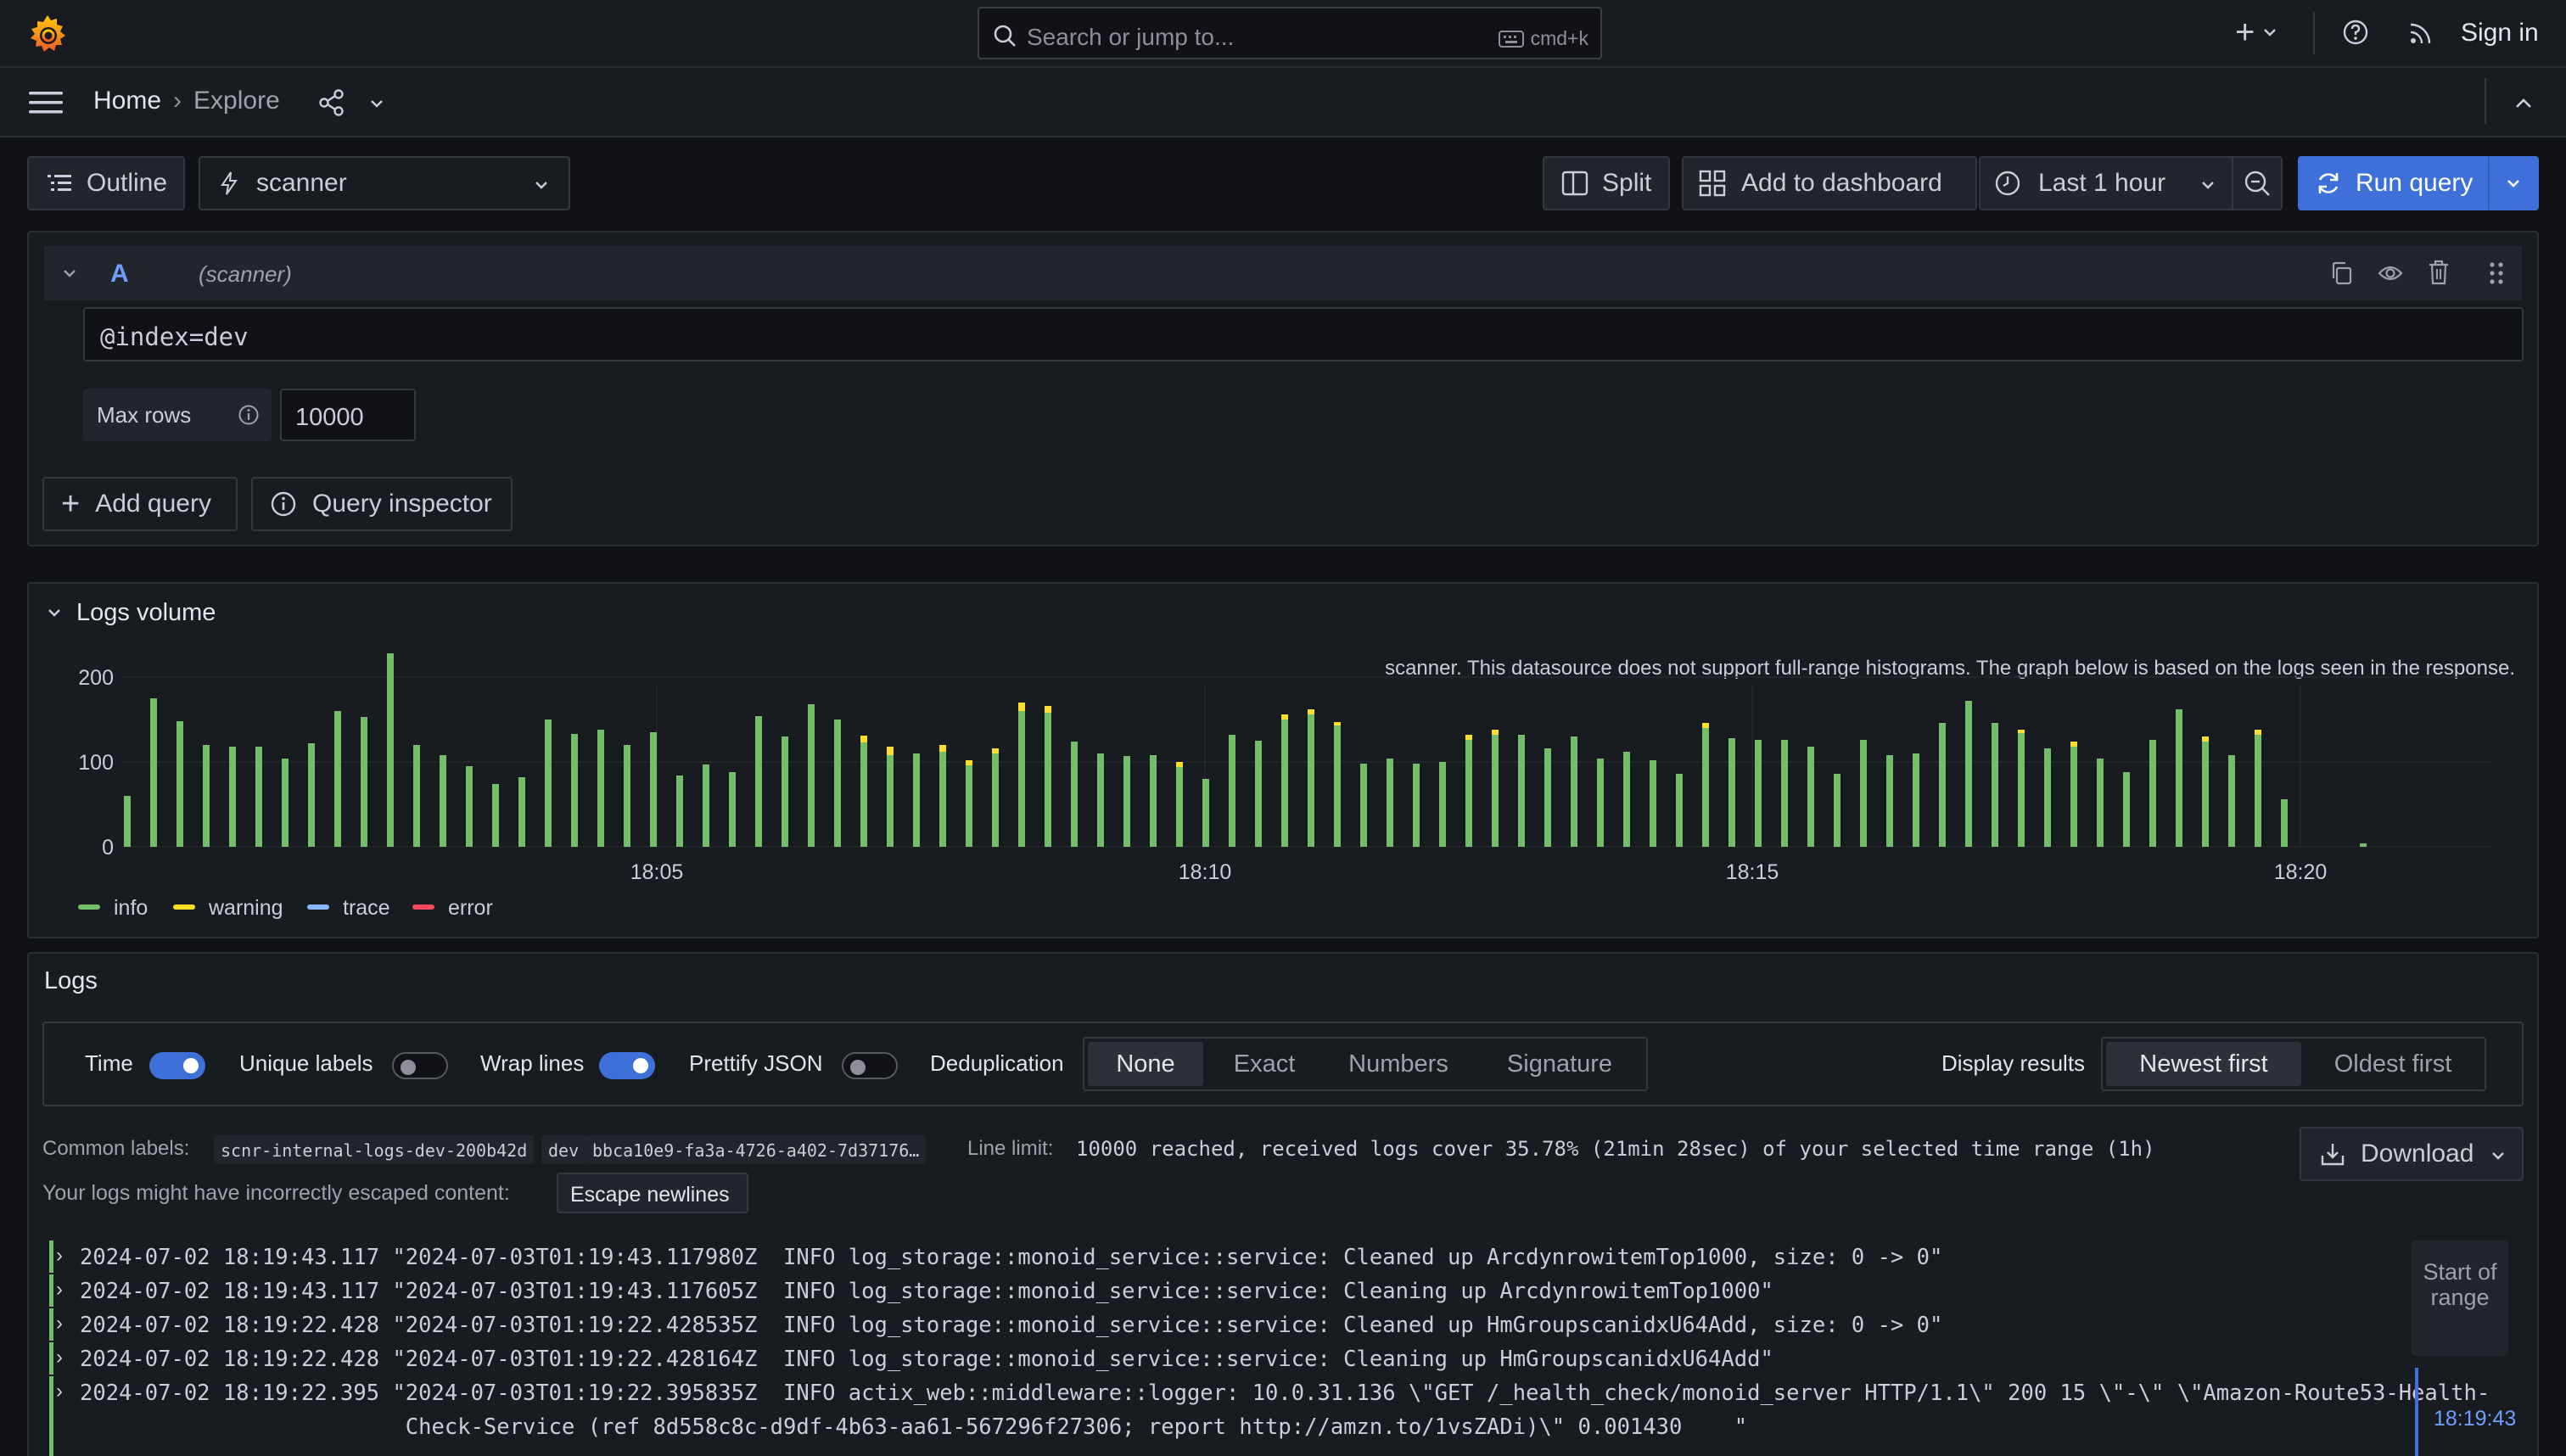 This screenshot has height=1456, width=2566. I want to click on dedup-option-exact: Exact, so click(1264, 1064).